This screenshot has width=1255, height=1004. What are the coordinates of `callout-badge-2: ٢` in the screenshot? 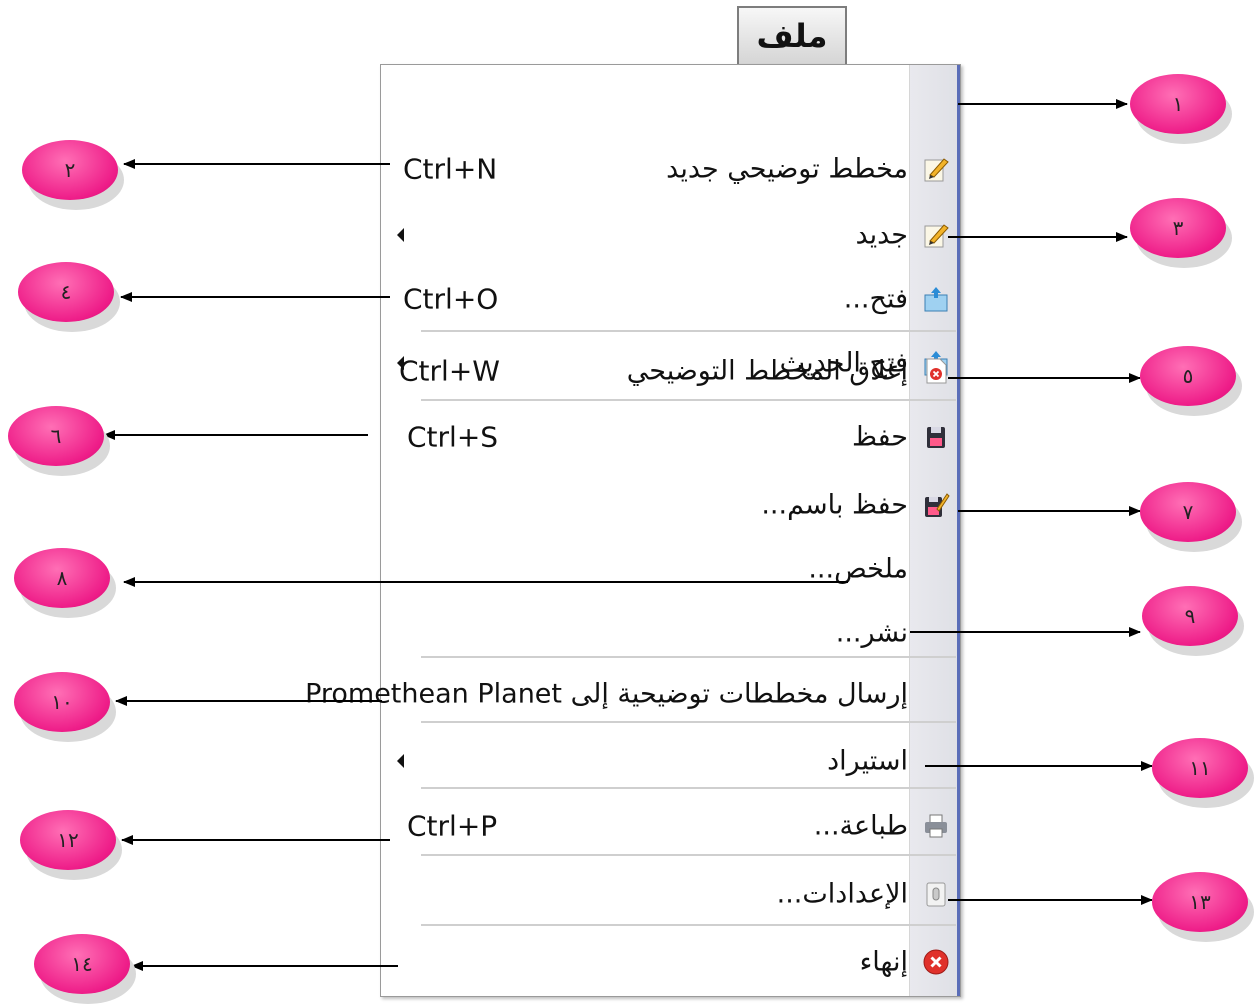 It's located at (73, 175).